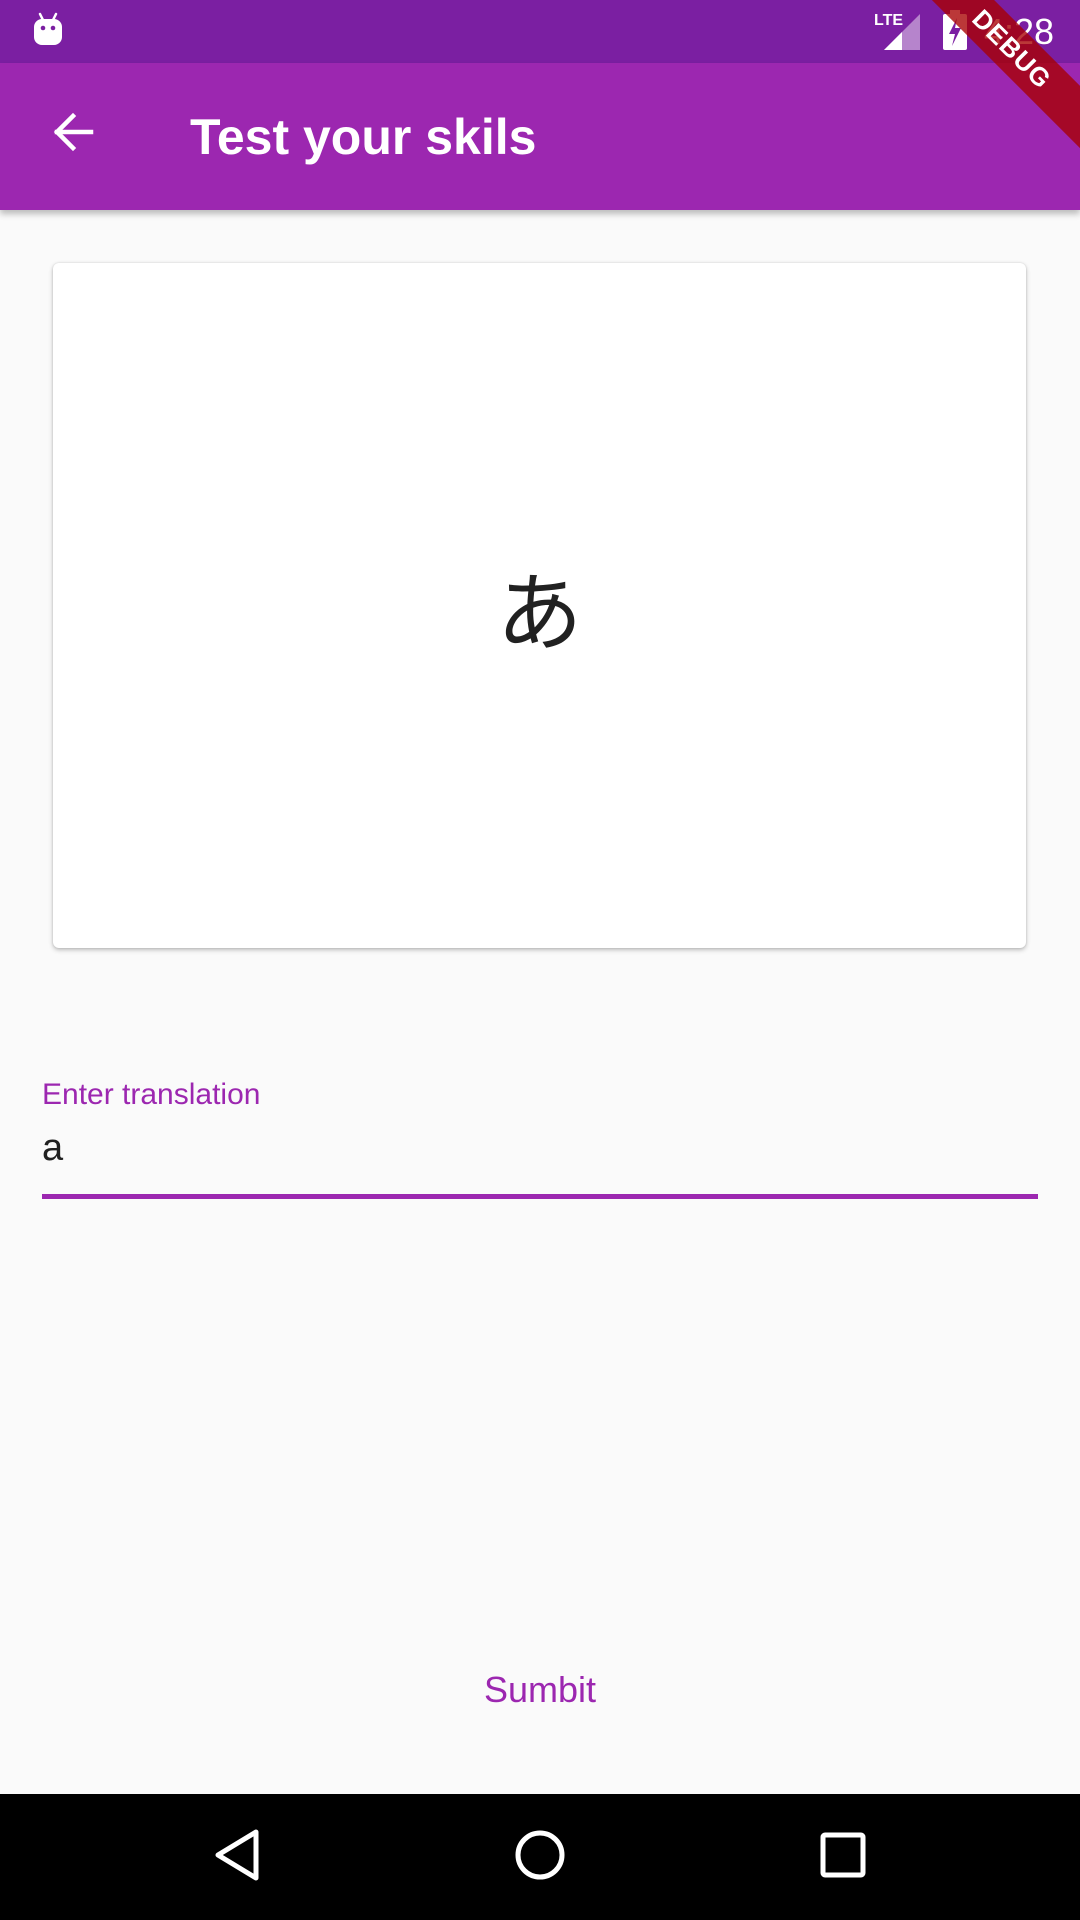 The height and width of the screenshot is (1920, 1080). What do you see at coordinates (540, 1196) in the screenshot?
I see `field-underline` at bounding box center [540, 1196].